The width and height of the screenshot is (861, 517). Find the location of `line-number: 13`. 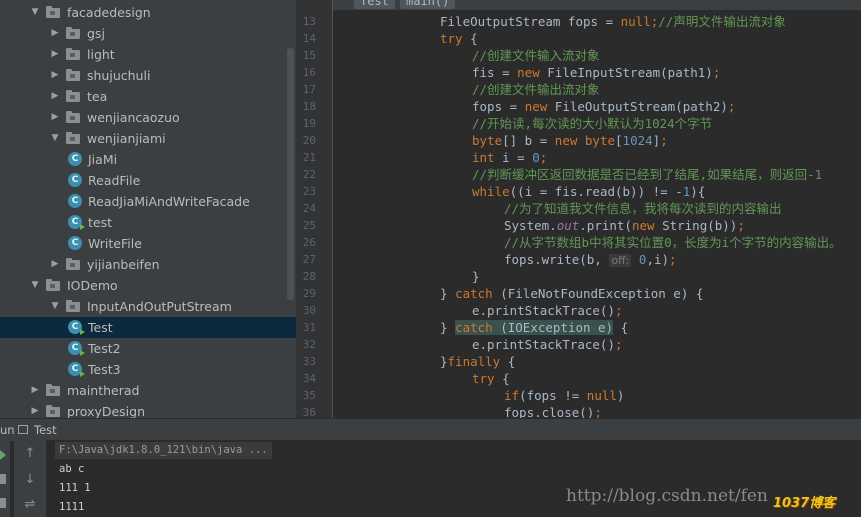

line-number: 13 is located at coordinates (309, 21).